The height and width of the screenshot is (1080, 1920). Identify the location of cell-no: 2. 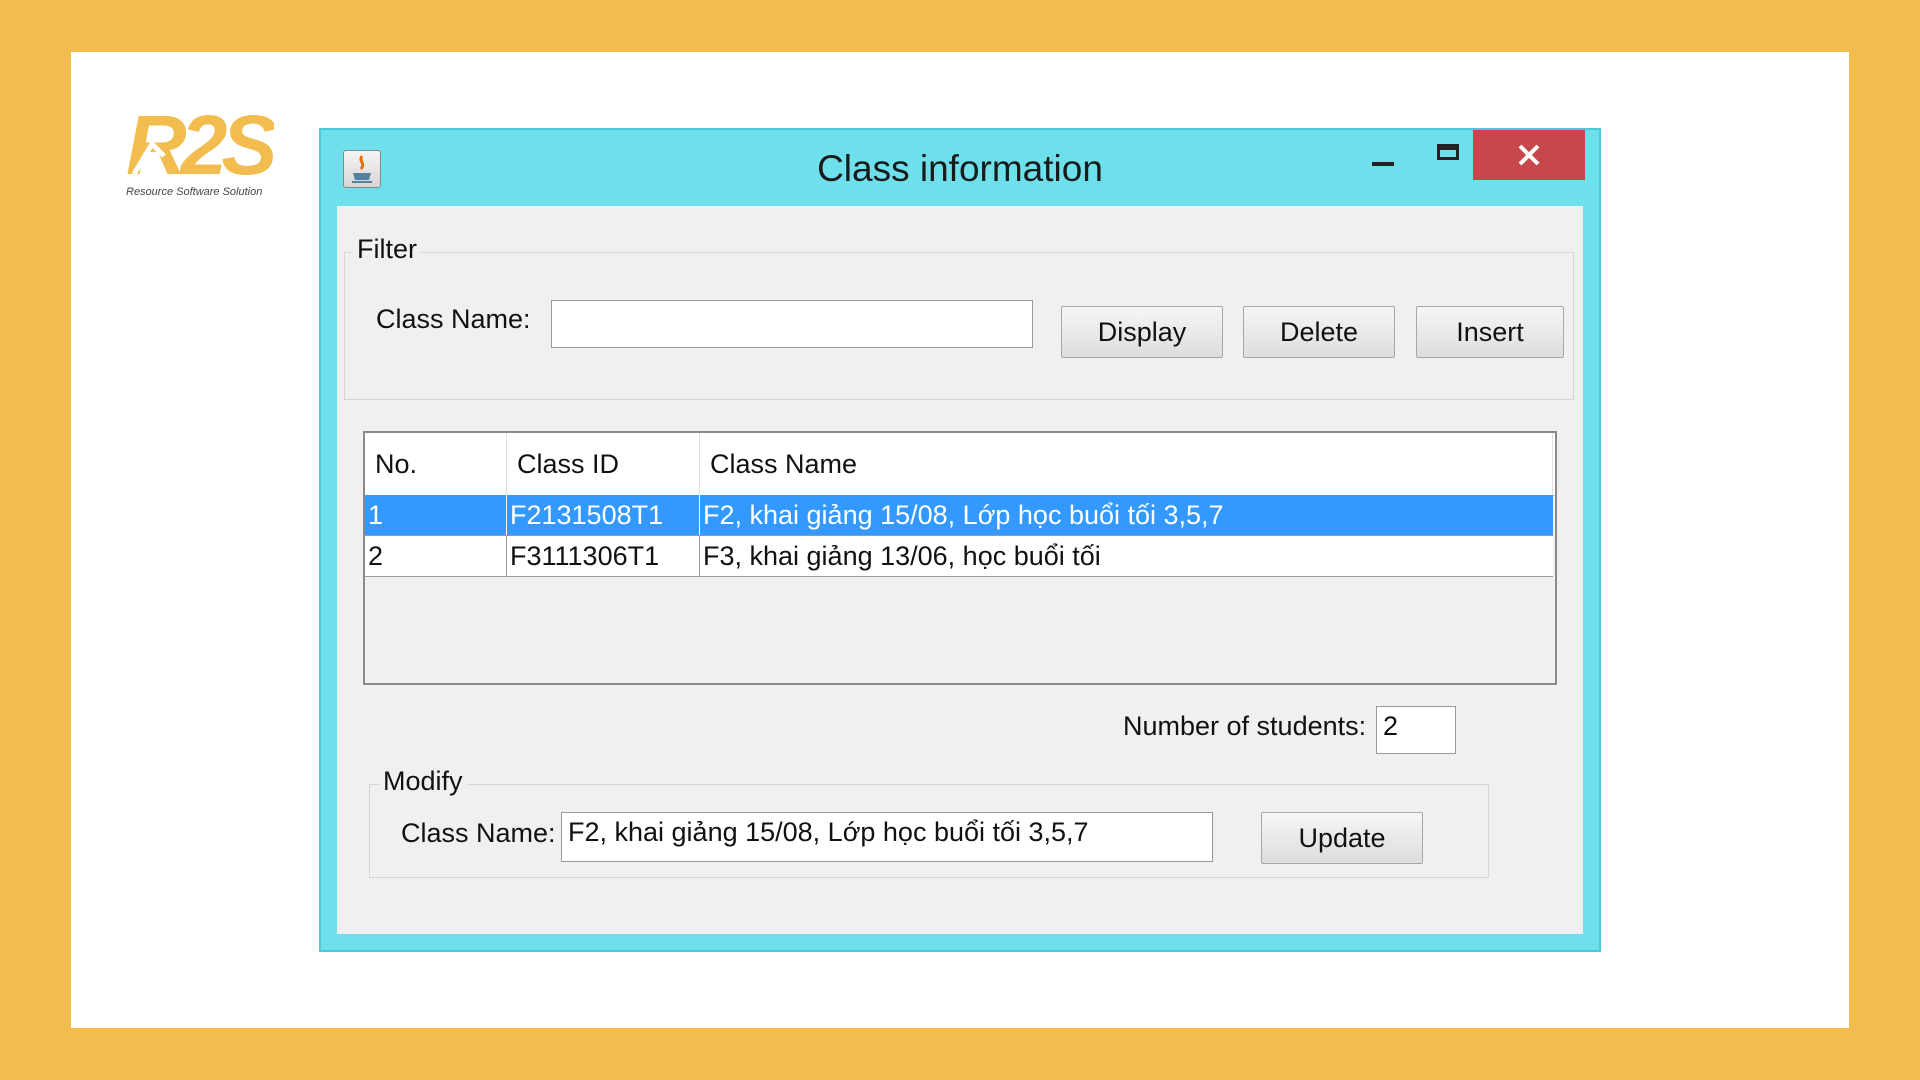
(436, 556).